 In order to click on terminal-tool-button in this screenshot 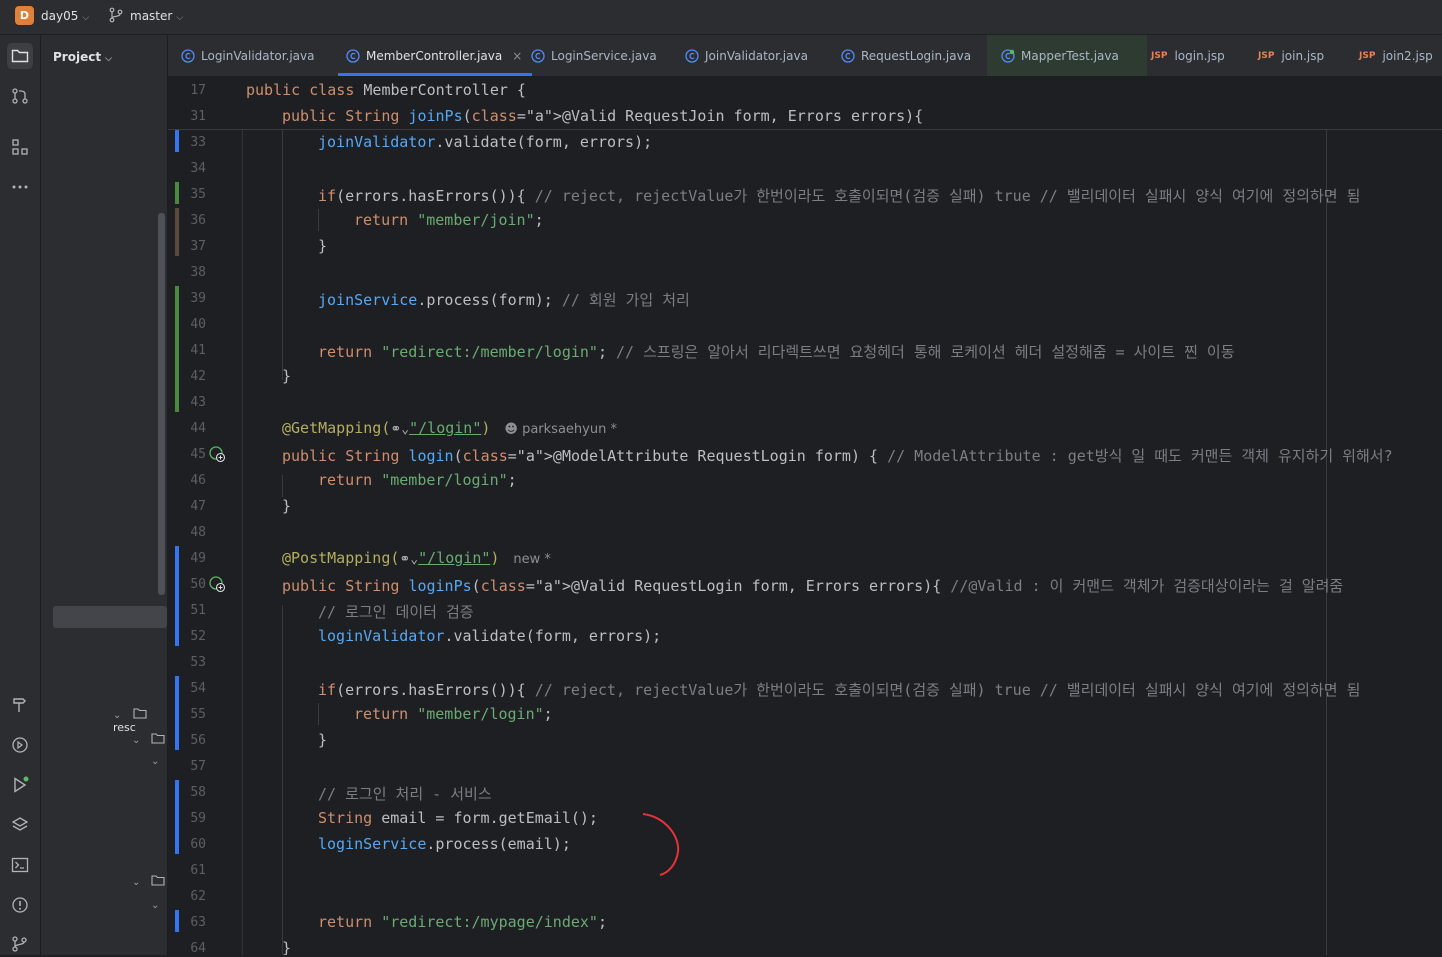, I will do `click(20, 865)`.